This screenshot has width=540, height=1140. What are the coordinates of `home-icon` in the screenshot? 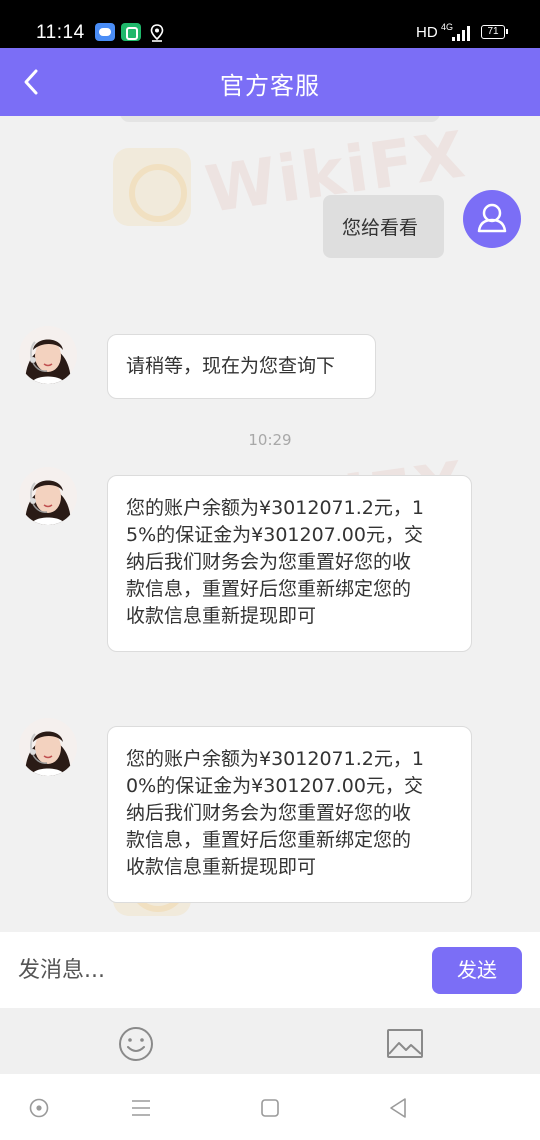 It's located at (270, 1108).